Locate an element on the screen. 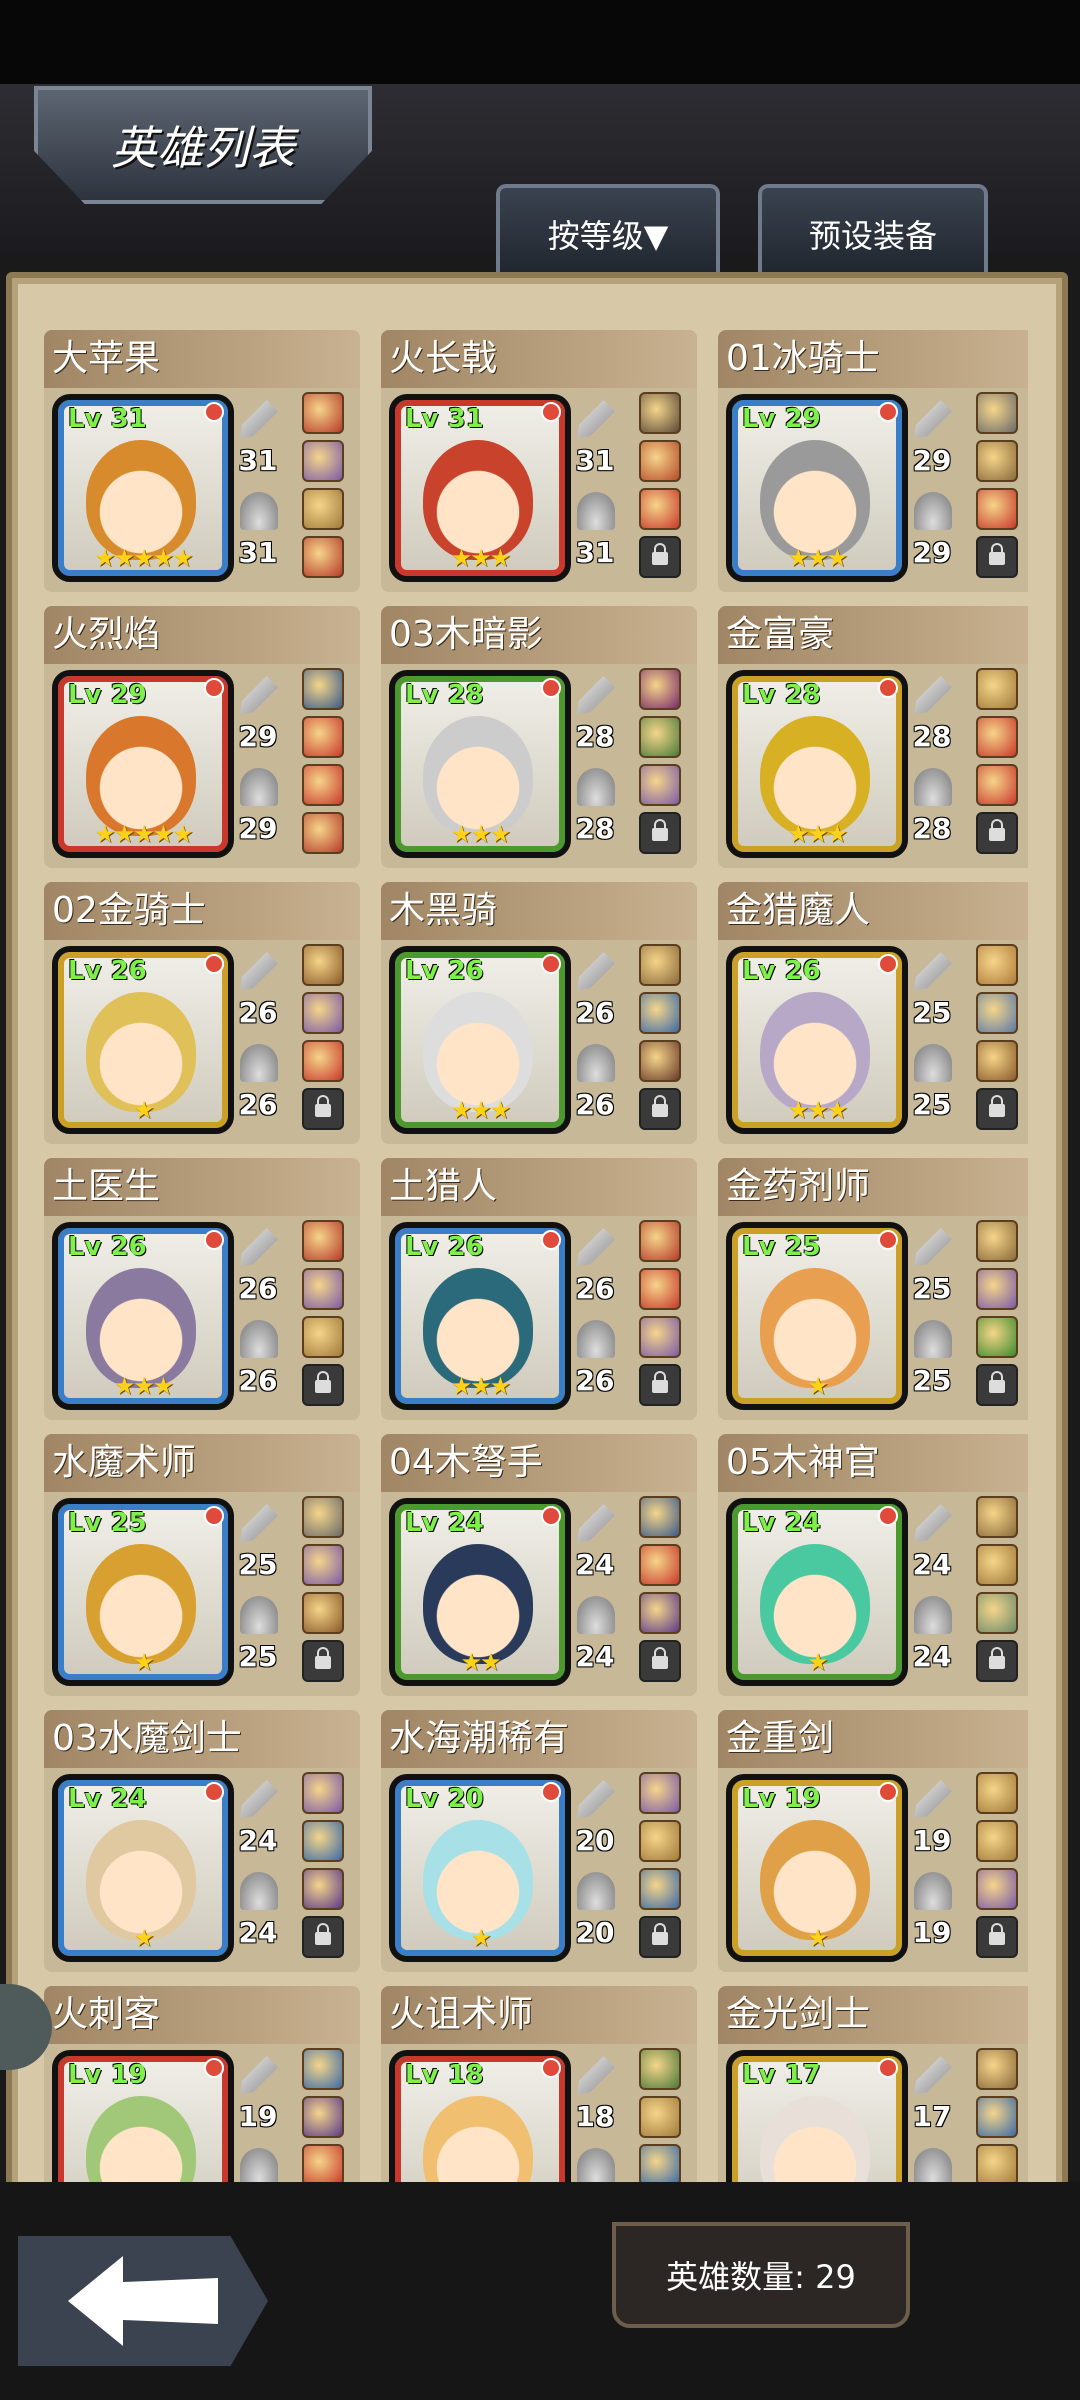 The width and height of the screenshot is (1080, 2400). hero-portrait: Lv 19 ★ is located at coordinates (817, 1868).